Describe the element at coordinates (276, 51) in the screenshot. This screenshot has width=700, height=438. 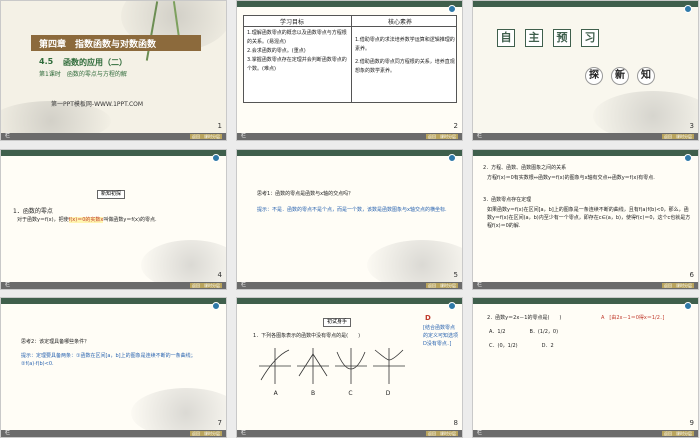
I see `goal-item: 2.会求函数的零点。(重点)` at that location.